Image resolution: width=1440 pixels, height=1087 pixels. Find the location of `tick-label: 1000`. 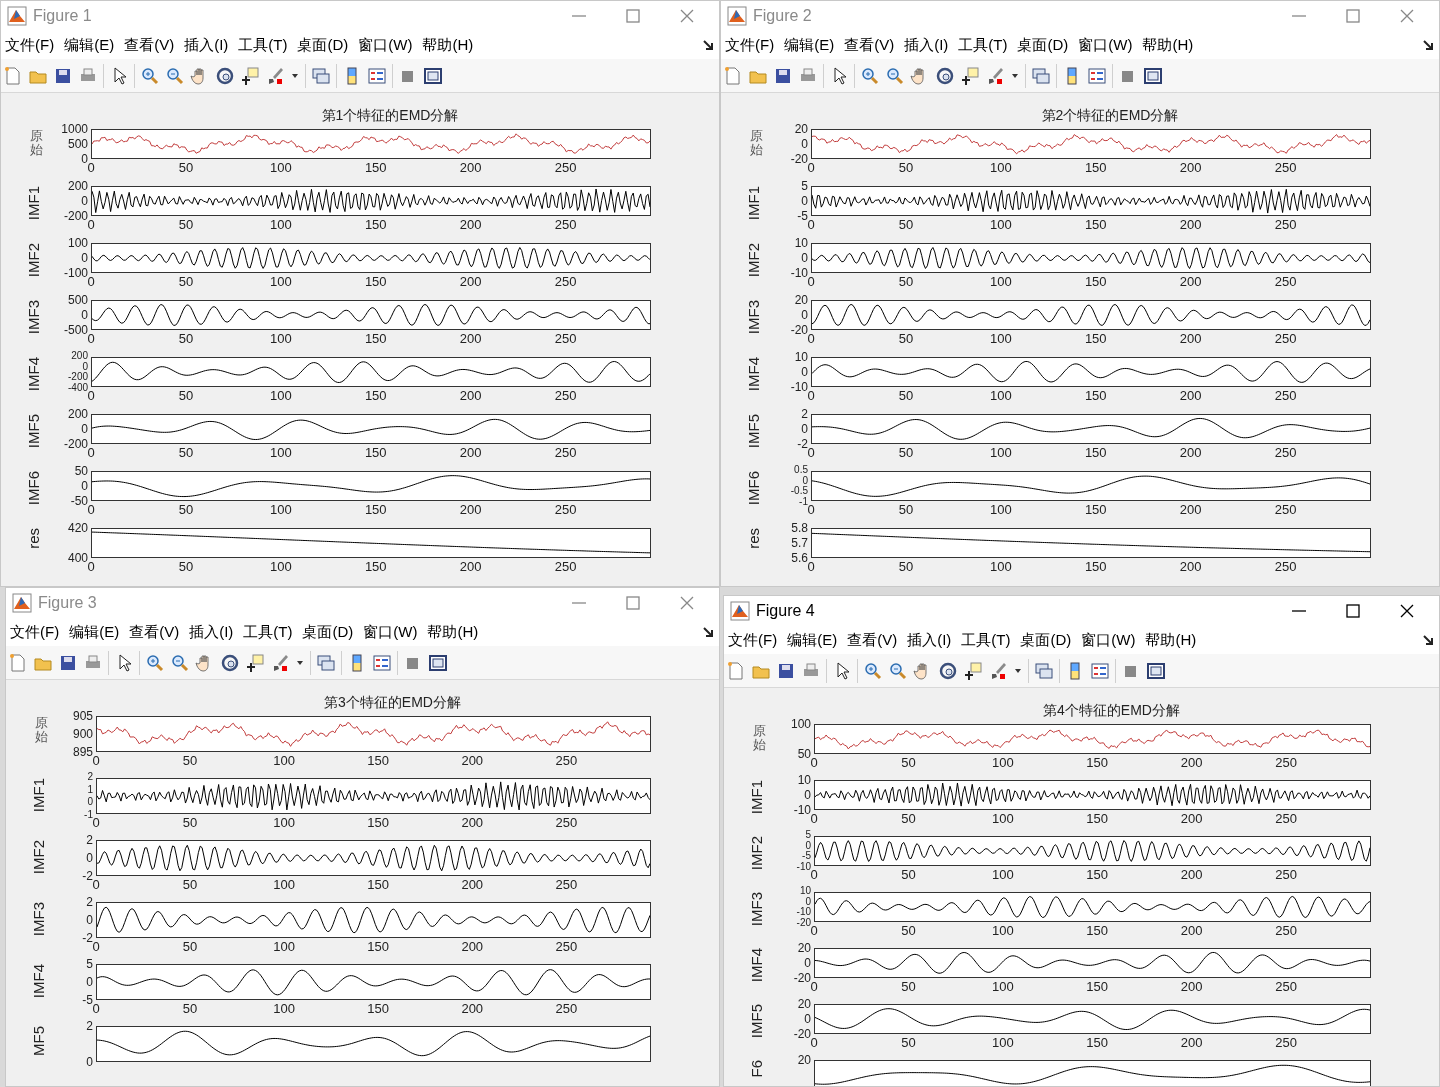

tick-label: 1000 is located at coordinates (74, 129).